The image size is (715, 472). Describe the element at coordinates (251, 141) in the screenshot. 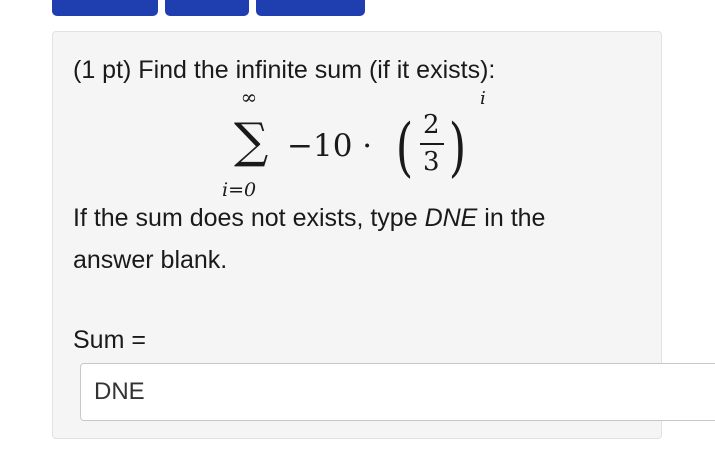

I see `sigma-symbol: ∑` at that location.